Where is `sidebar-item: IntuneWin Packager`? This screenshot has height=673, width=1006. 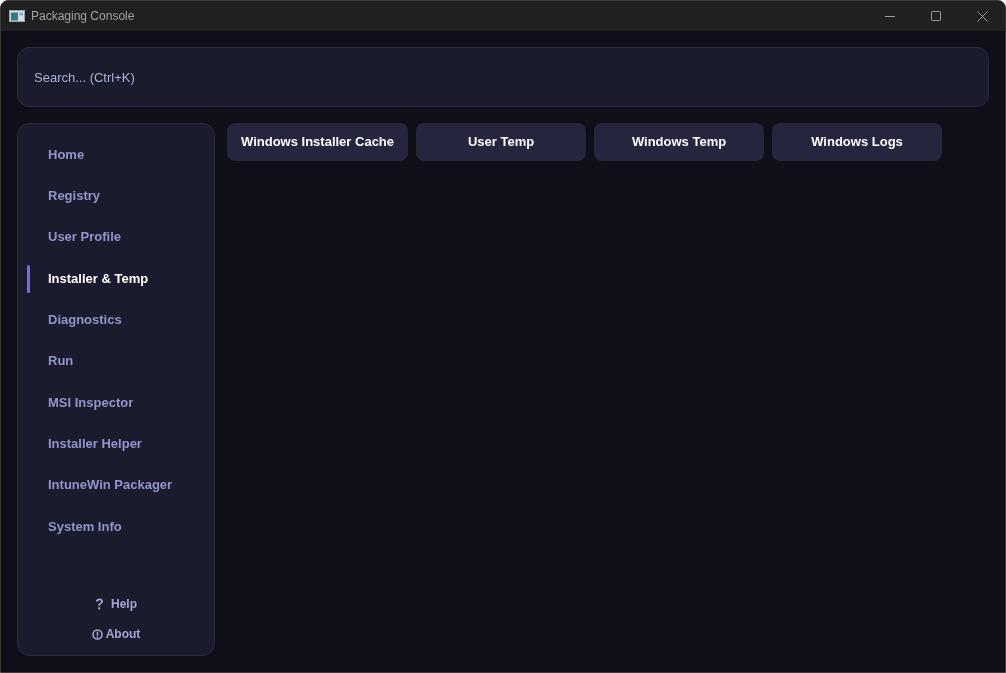 sidebar-item: IntuneWin Packager is located at coordinates (116, 485).